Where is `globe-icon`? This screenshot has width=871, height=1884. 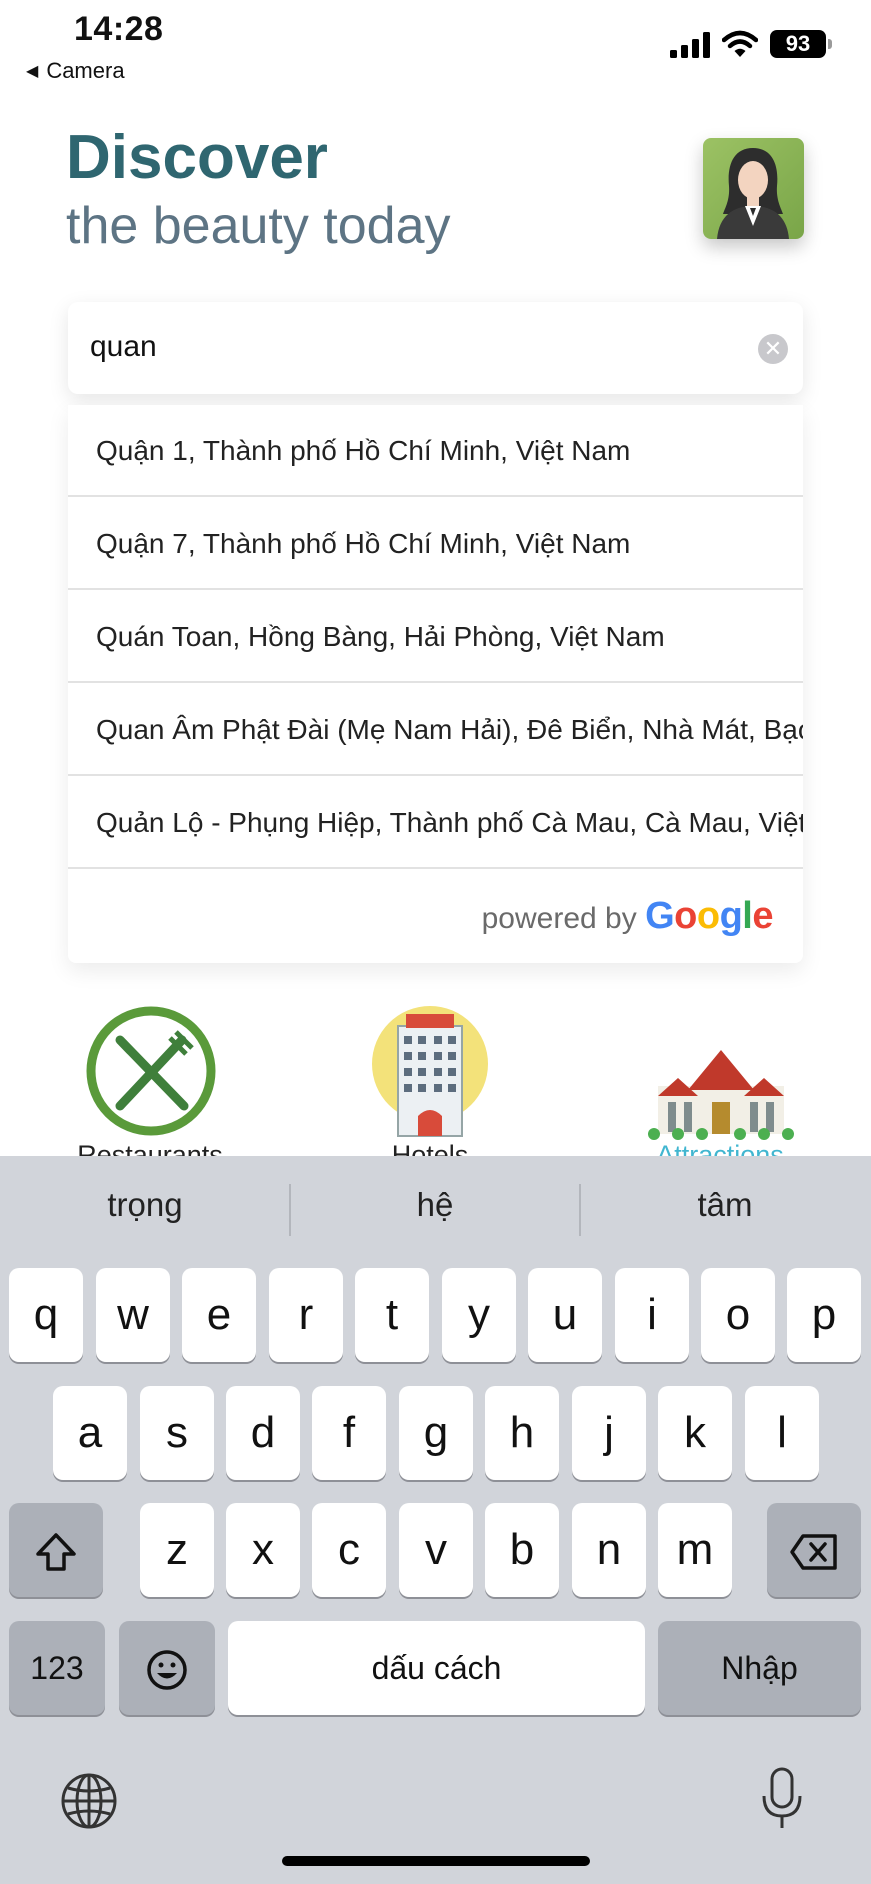 globe-icon is located at coordinates (89, 1801).